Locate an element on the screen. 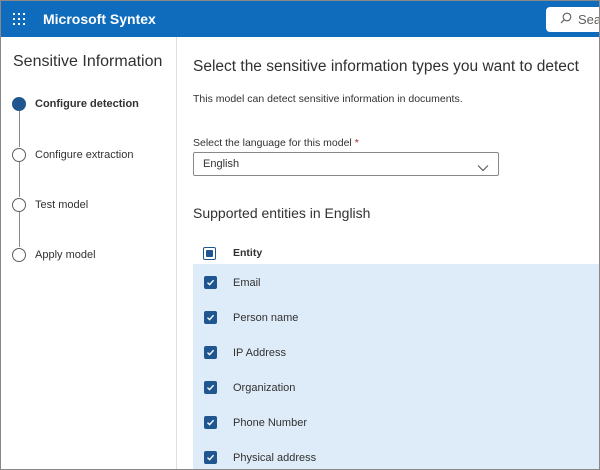 Image resolution: width=600 pixels, height=470 pixels. entity-name: Email is located at coordinates (247, 282).